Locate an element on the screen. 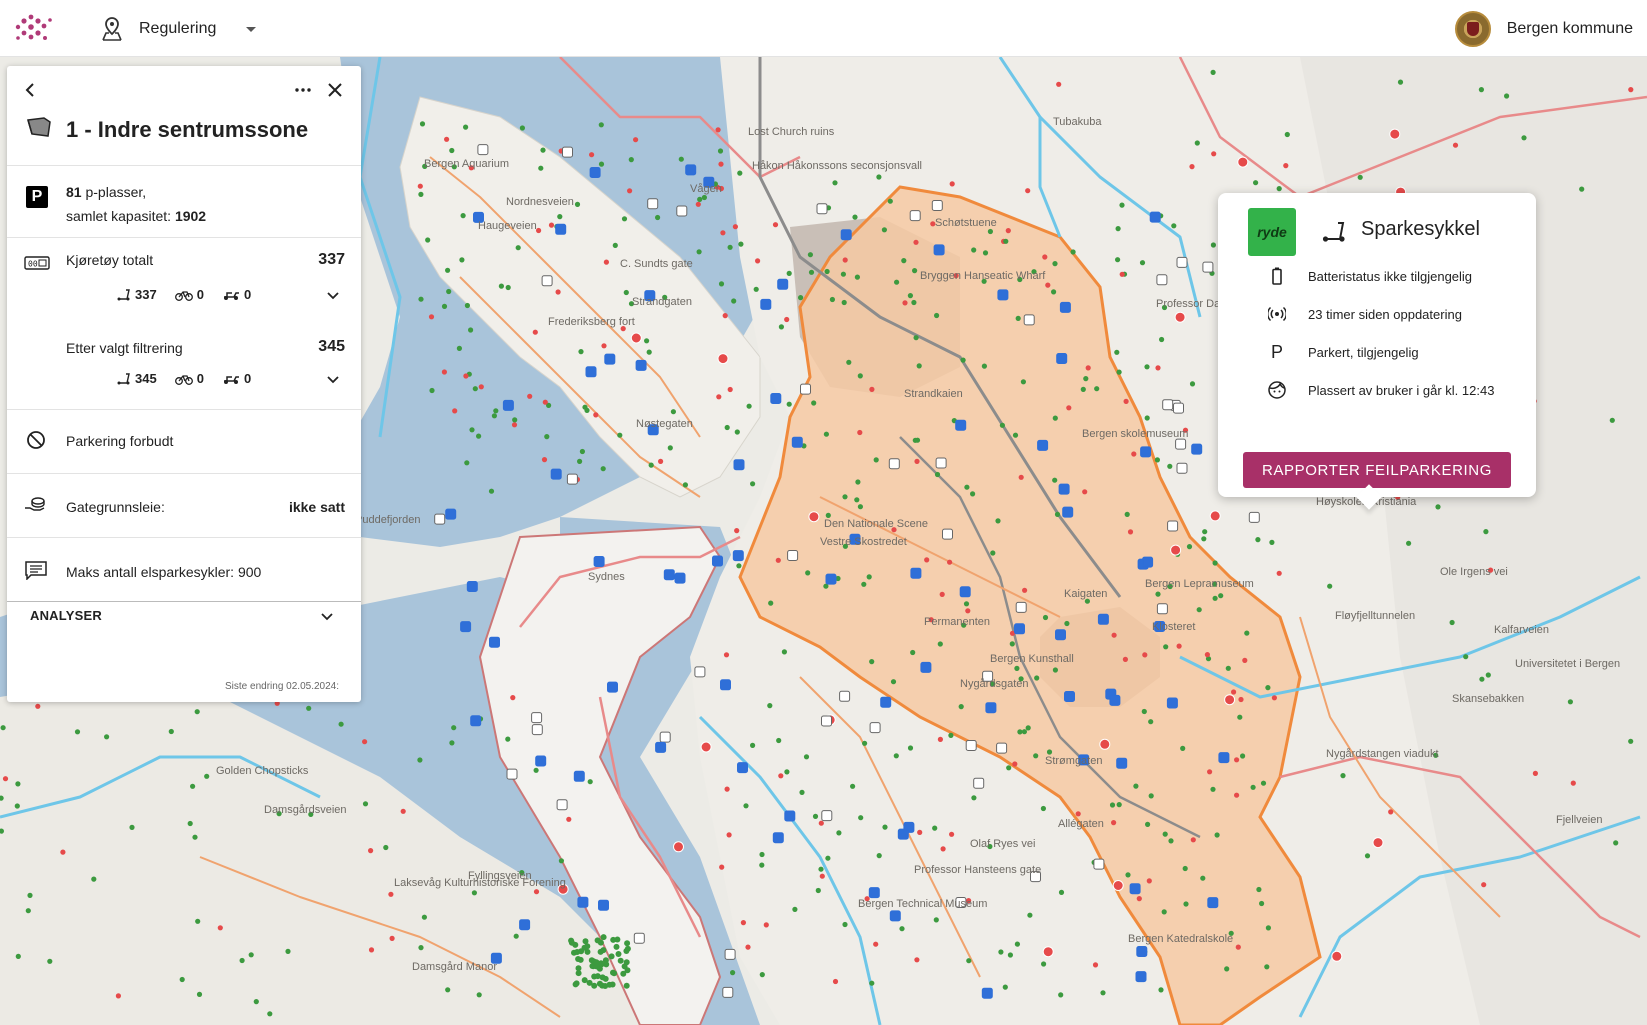 The width and height of the screenshot is (1647, 1025). no-entry-marker is located at coordinates (1180, 317).